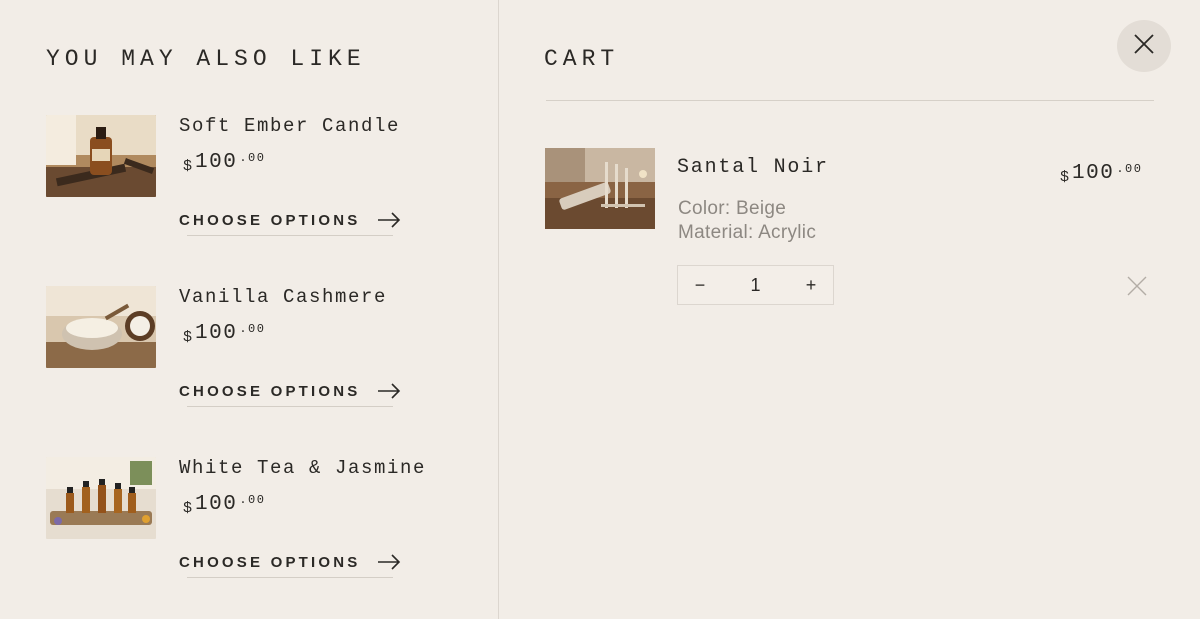 The height and width of the screenshot is (619, 1200). Describe the element at coordinates (600, 188) in the screenshot. I see `cart-item-image` at that location.